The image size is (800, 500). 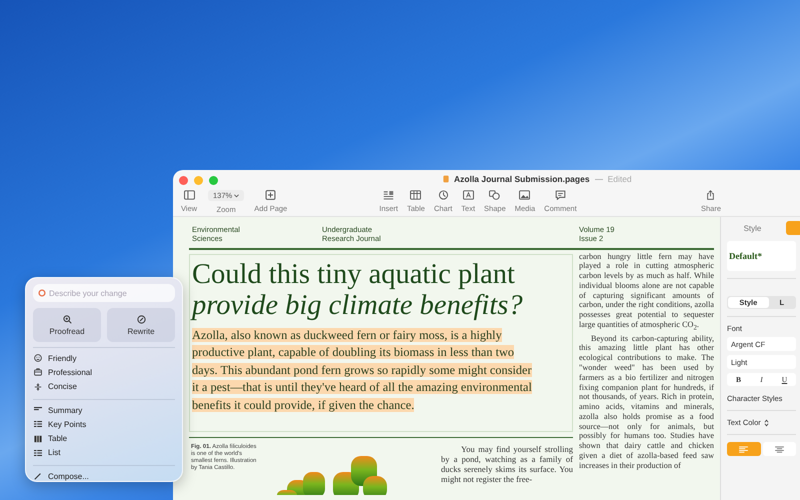 I want to click on headline-italic: provide big climate benefits?, so click(x=358, y=305).